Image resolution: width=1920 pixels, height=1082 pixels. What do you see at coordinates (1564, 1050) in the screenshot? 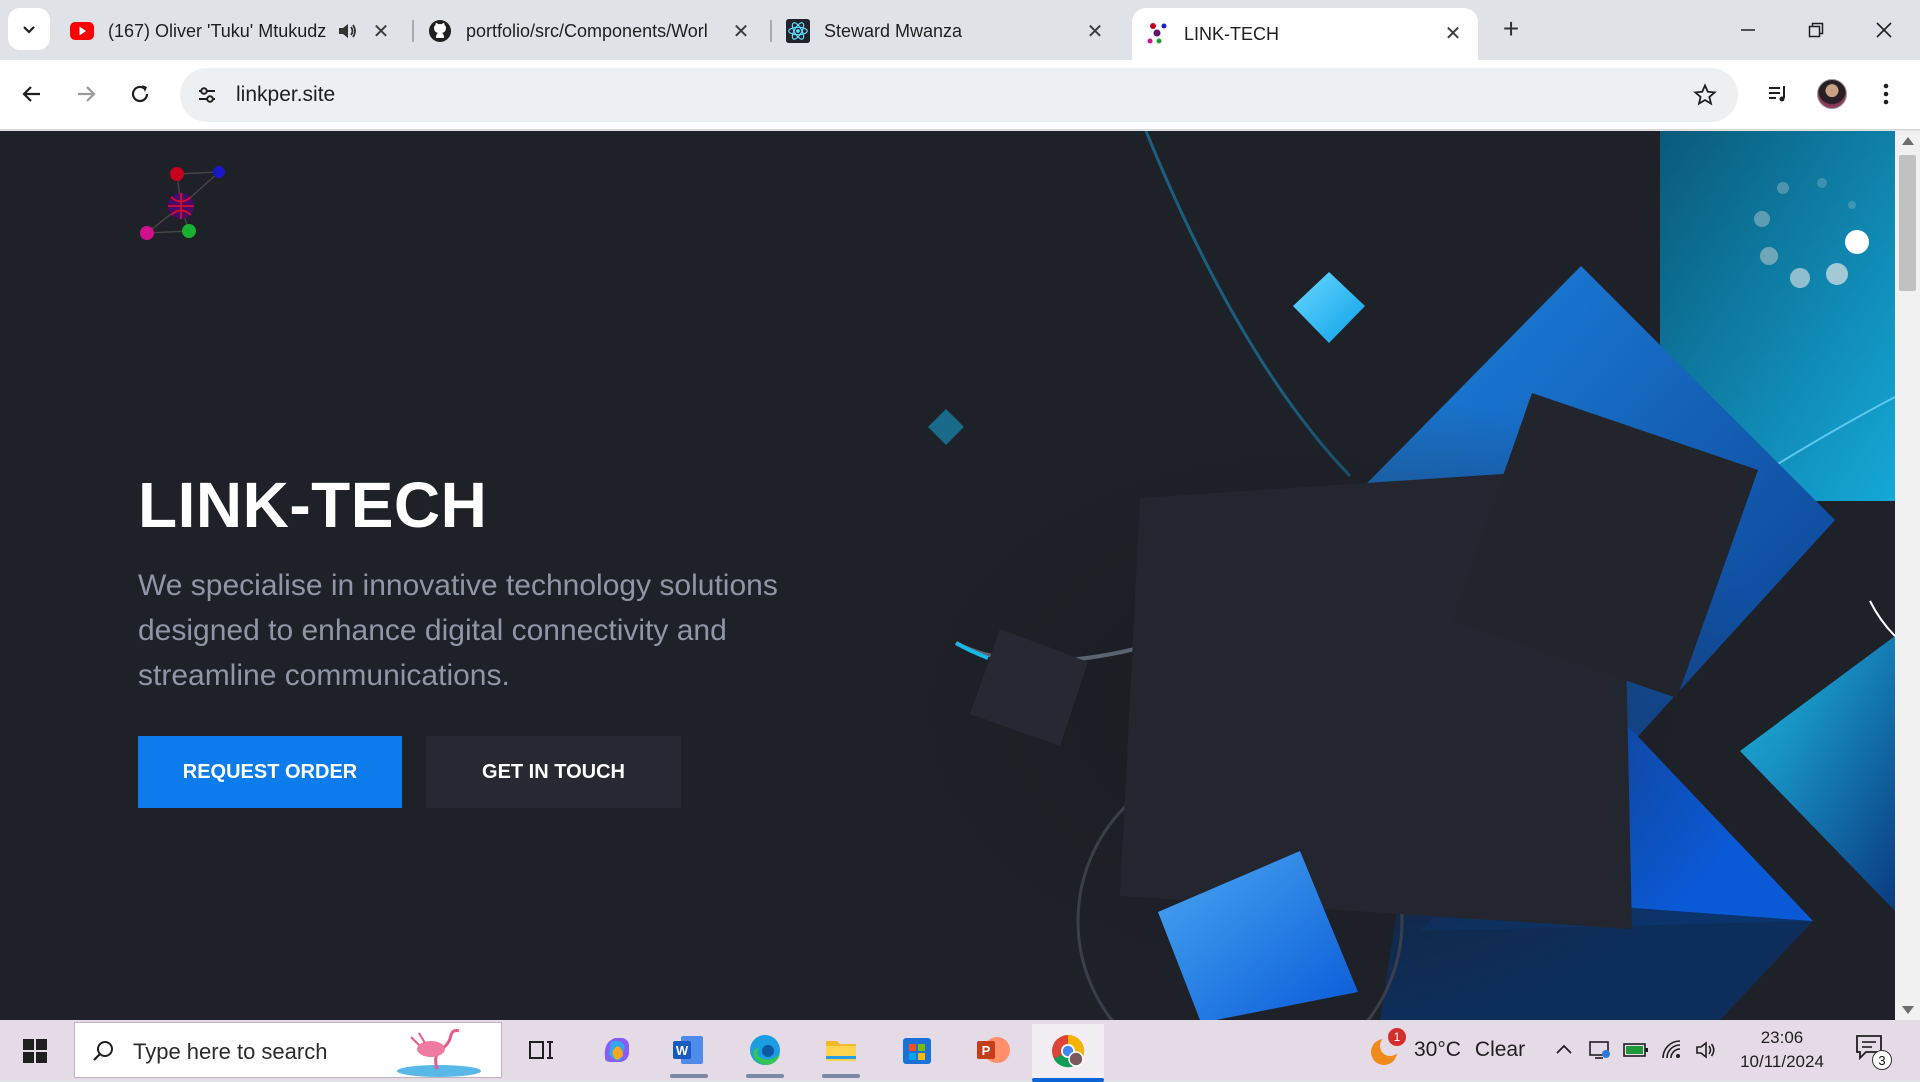
I see `show-hidden-icons-button` at bounding box center [1564, 1050].